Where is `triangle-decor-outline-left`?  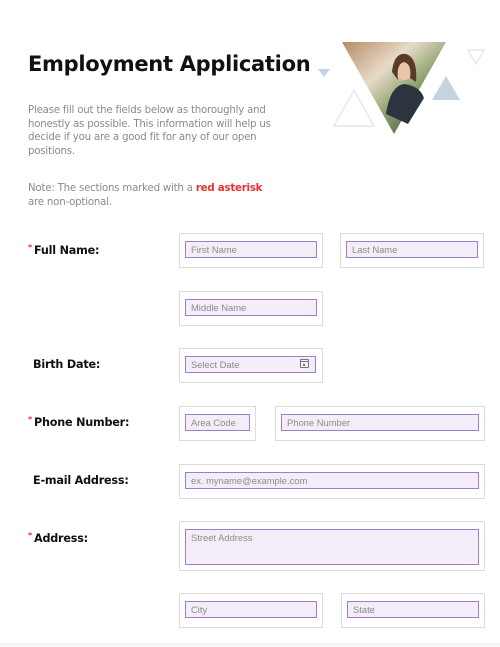
triangle-decor-outline-left is located at coordinates (354, 107).